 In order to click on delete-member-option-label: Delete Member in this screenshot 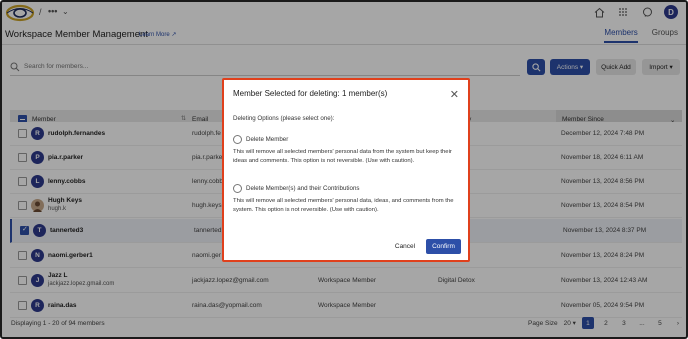, I will do `click(267, 139)`.